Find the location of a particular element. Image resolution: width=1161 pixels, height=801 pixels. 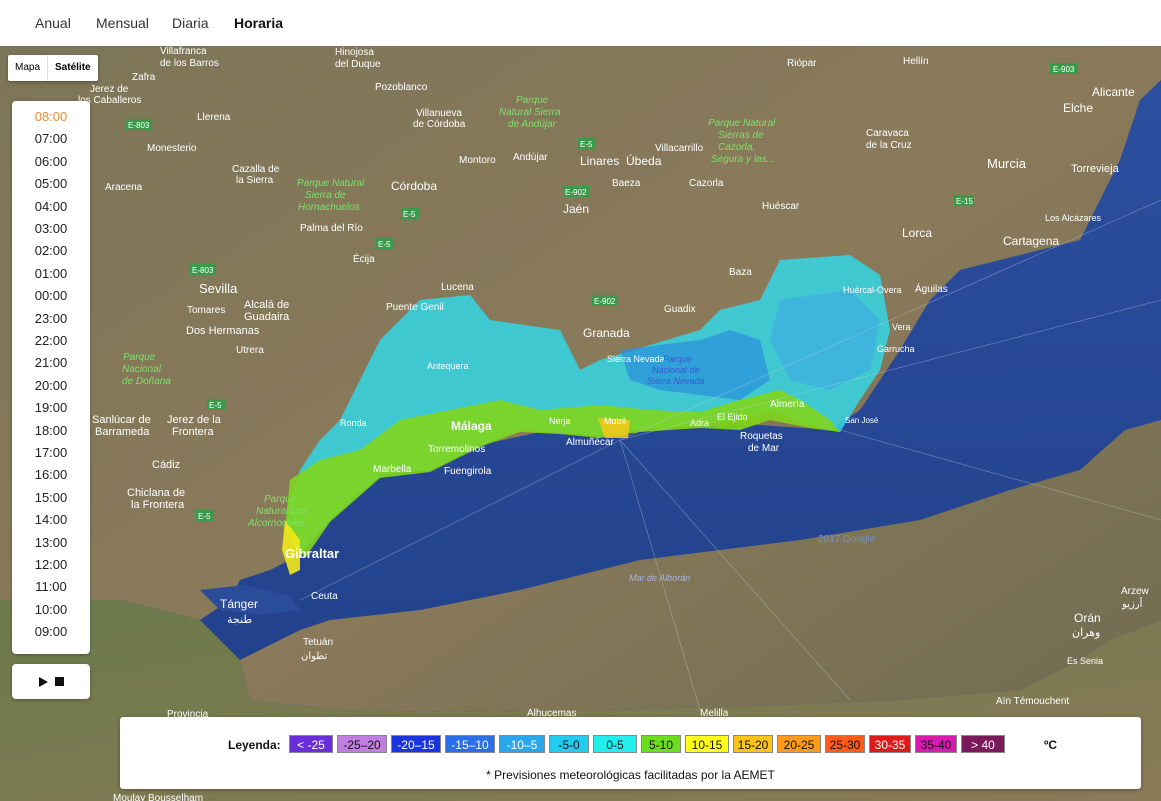

svg-text: Elche is located at coordinates (1078, 108).